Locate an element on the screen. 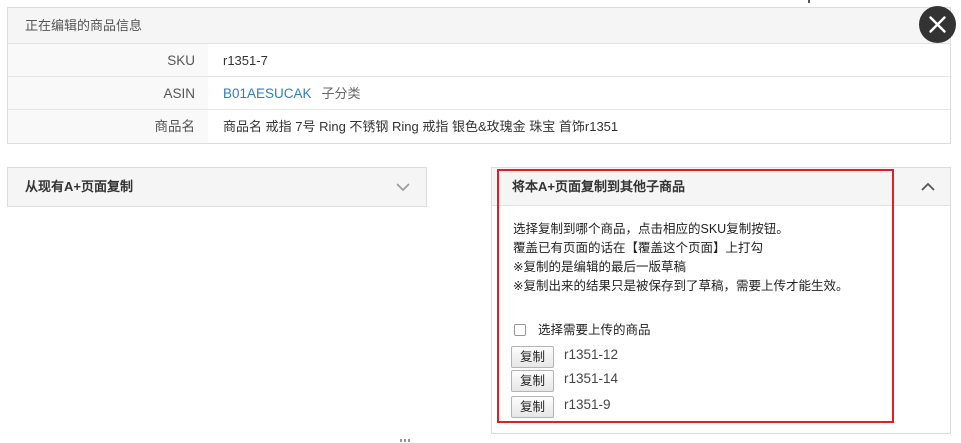 This screenshot has height=443, width=961. asin-value-group: B01AESUCAK 子分类 is located at coordinates (292, 93).